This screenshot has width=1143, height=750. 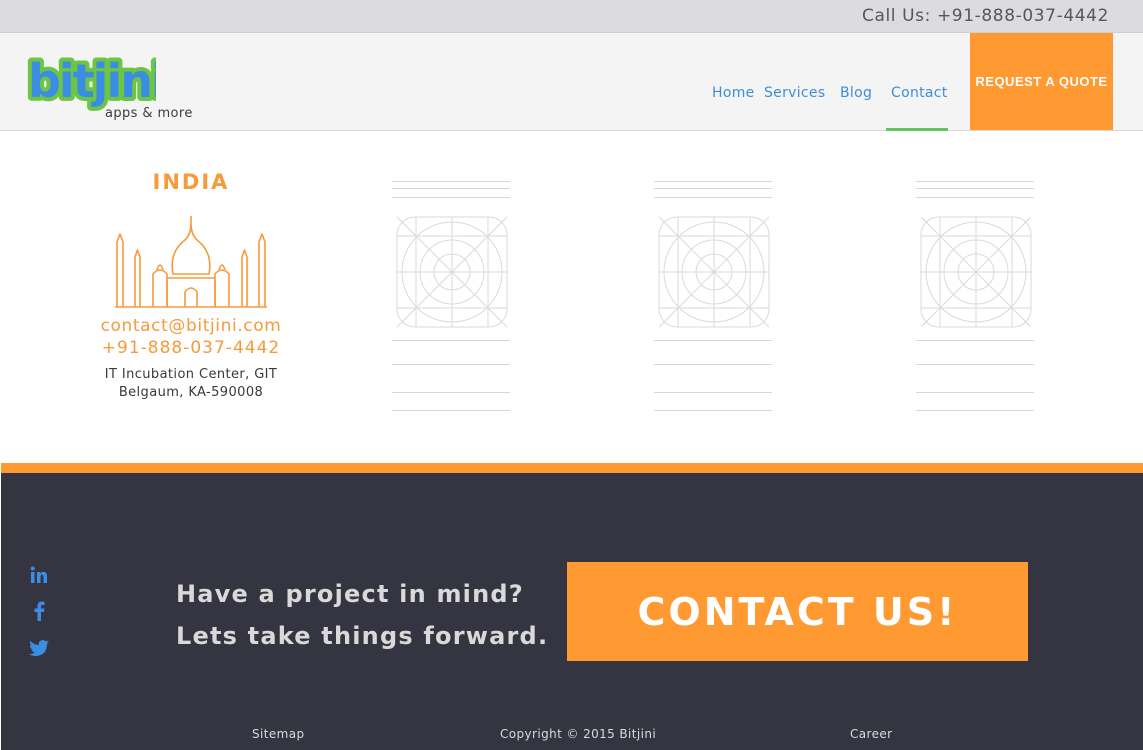 What do you see at coordinates (191, 348) in the screenshot?
I see `office-phone: +91-888-037-4442` at bounding box center [191, 348].